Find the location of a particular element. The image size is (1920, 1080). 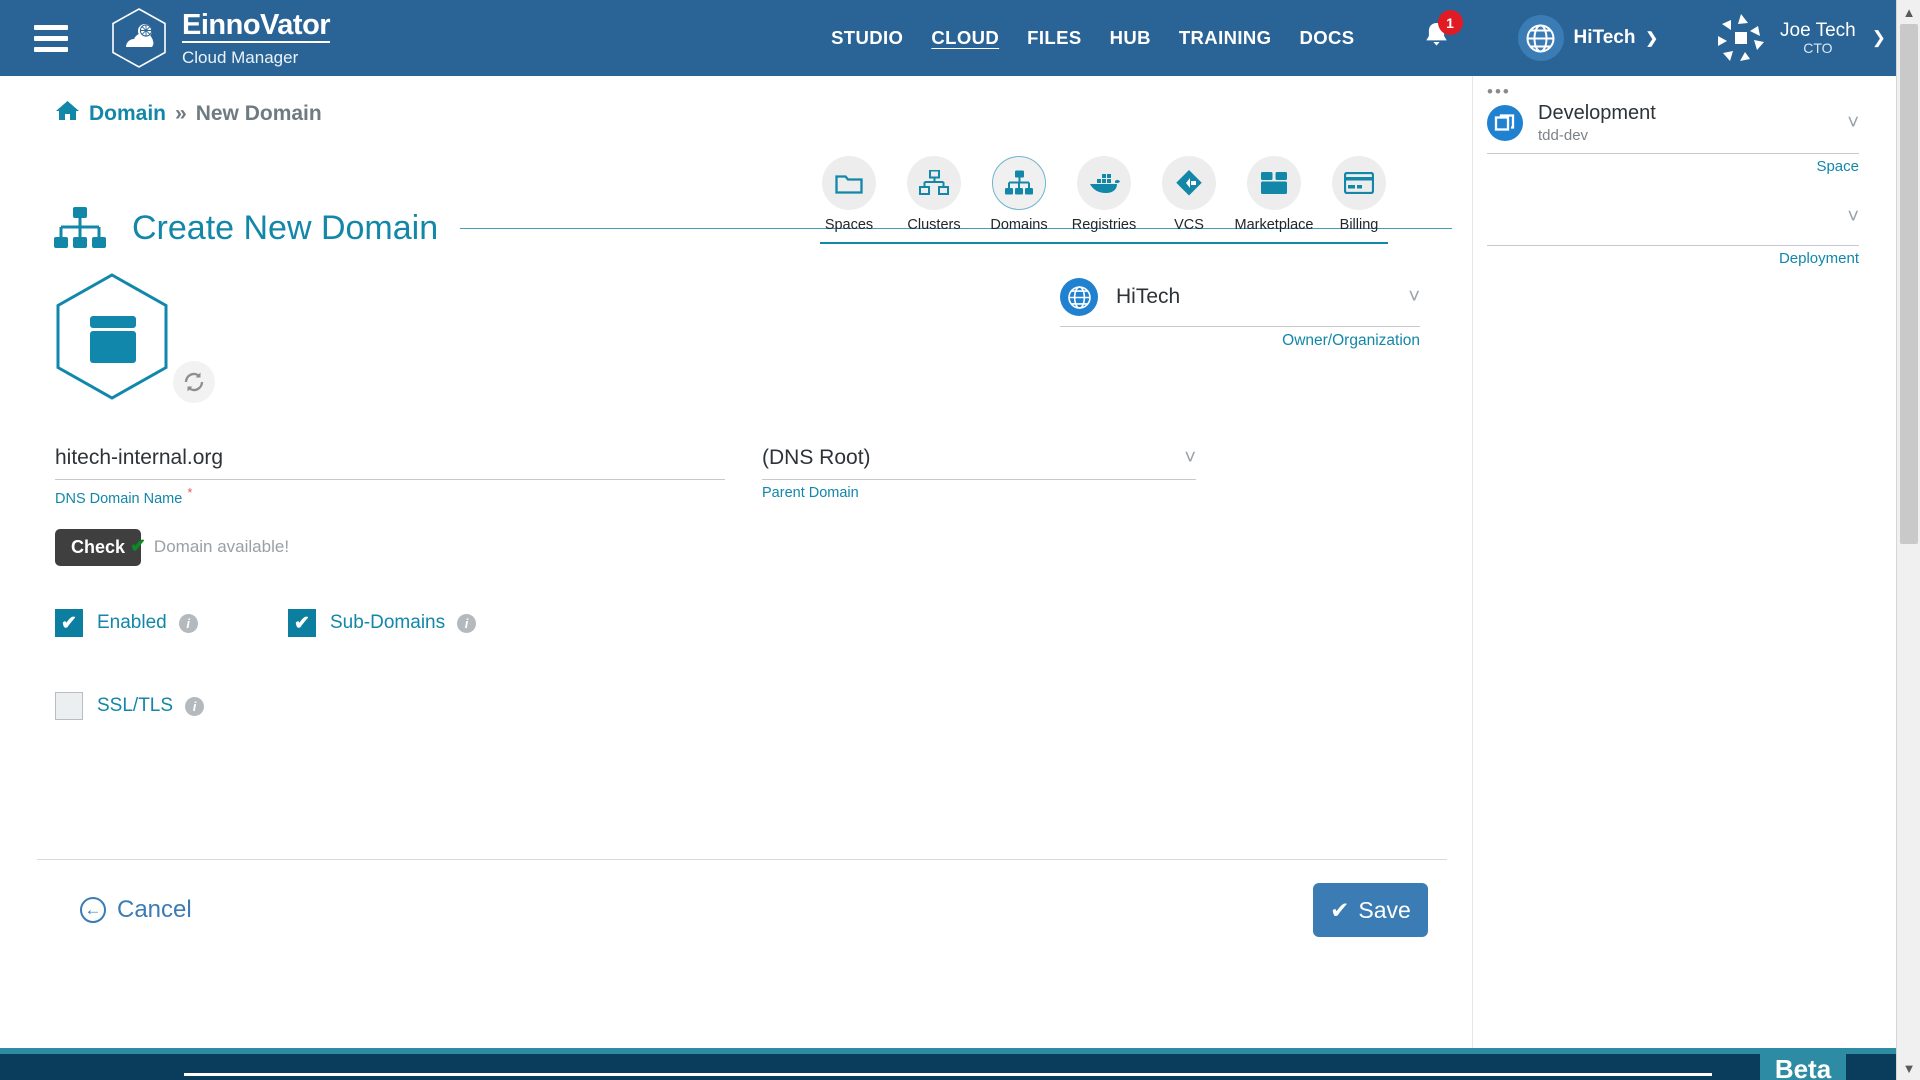

toolbar-item-domains: Domains is located at coordinates (1019, 194).